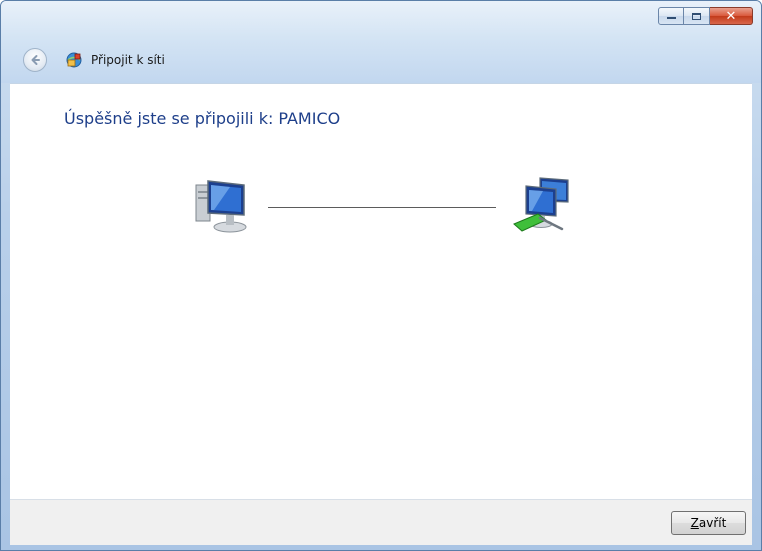 The image size is (762, 551). Describe the element at coordinates (74, 60) in the screenshot. I see `connect-to-network-icon` at that location.